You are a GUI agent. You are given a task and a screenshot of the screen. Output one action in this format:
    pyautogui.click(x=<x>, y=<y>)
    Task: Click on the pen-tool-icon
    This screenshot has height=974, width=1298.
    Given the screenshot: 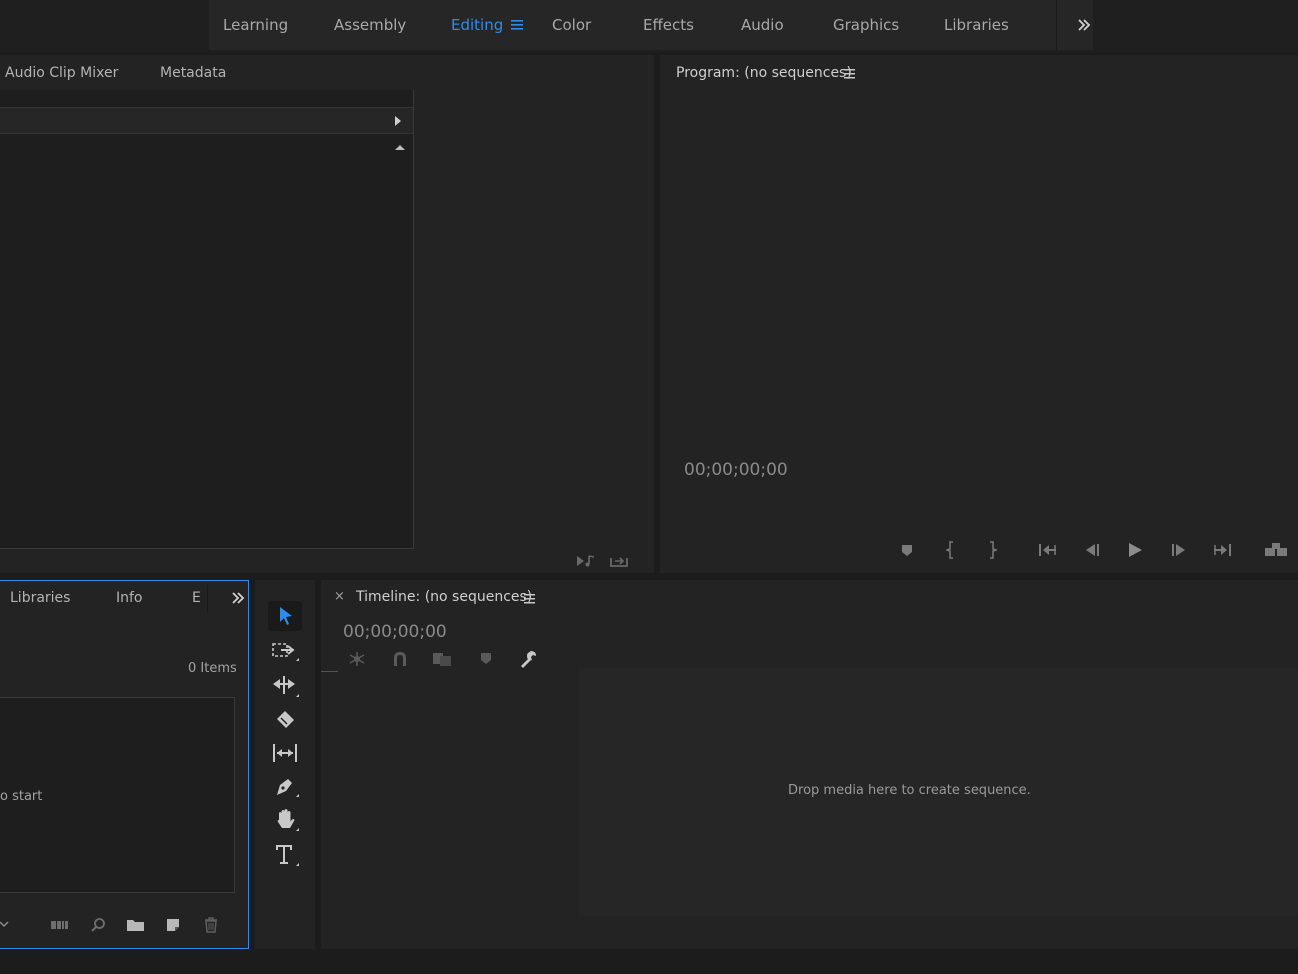 What is the action you would take?
    pyautogui.click(x=287, y=787)
    